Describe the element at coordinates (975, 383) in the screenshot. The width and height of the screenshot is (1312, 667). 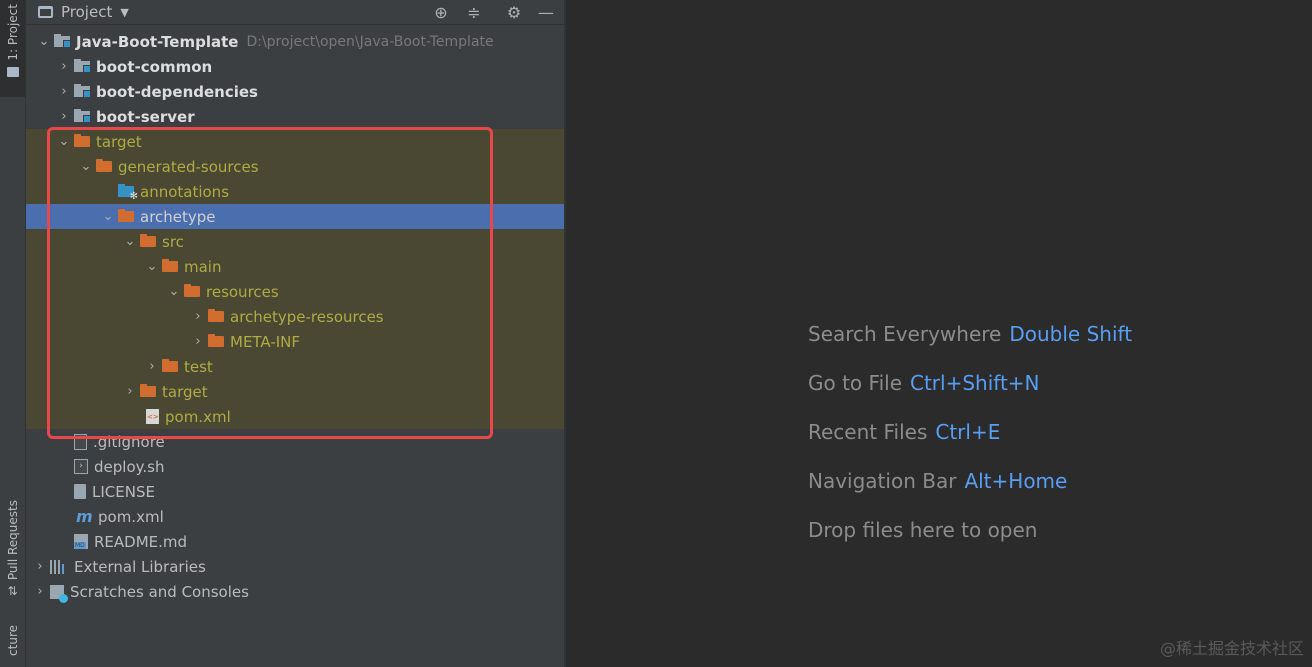
I see `hint-shortcut: Ctrl+Shift+N` at that location.